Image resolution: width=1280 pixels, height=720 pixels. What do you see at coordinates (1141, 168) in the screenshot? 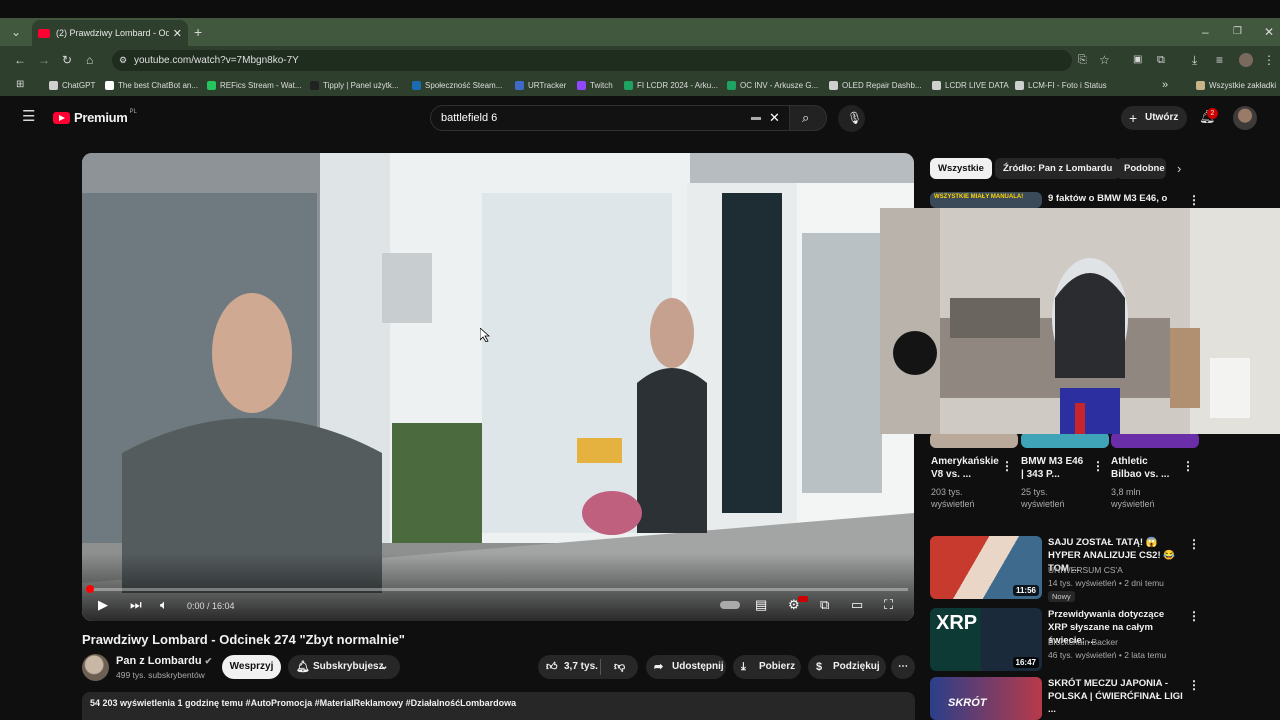
I see `chip-related: Podobne` at bounding box center [1141, 168].